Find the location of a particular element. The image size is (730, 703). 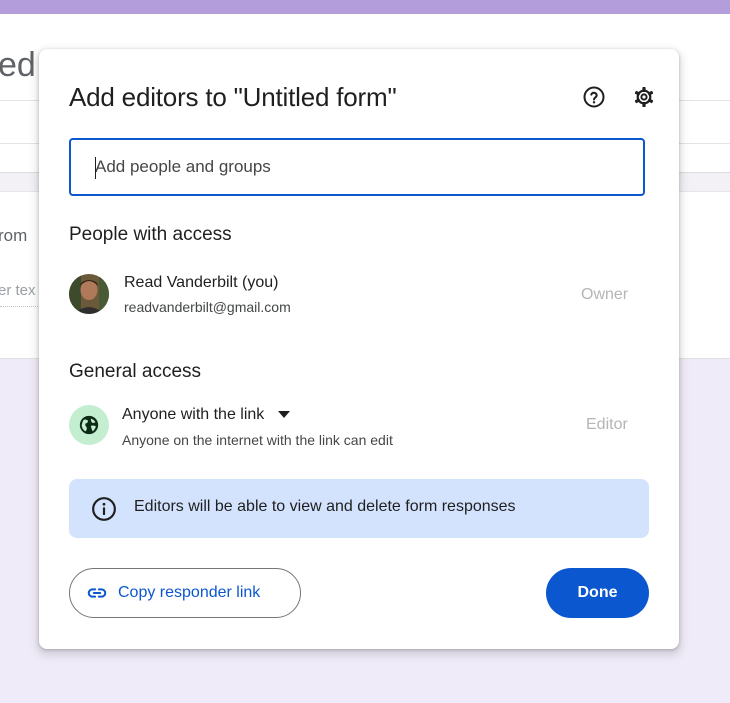

person-name: Read Vanderbilt (you) is located at coordinates (201, 282).